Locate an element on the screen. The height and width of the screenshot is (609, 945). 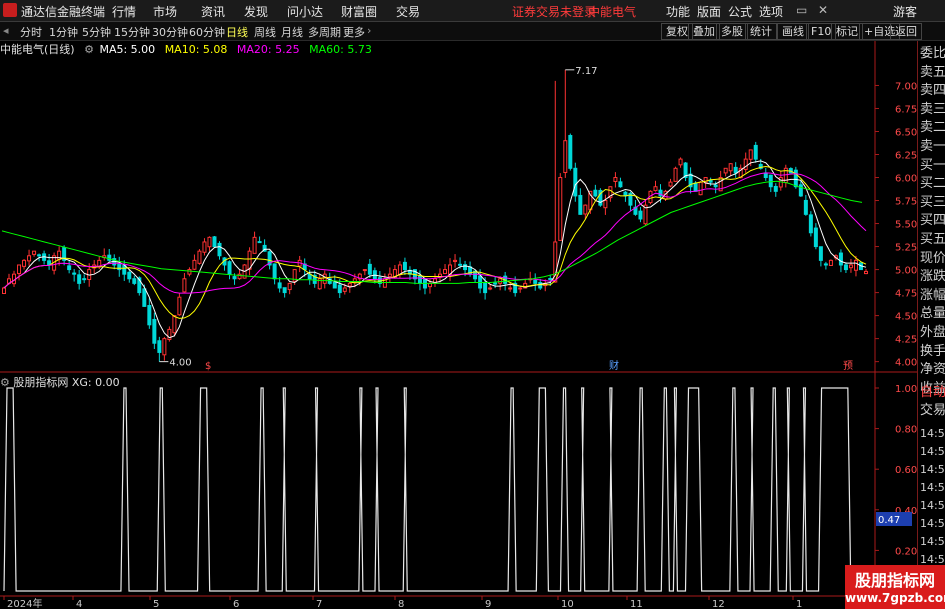
watermark-line1: 股朋指标网 is located at coordinates (894, 580).